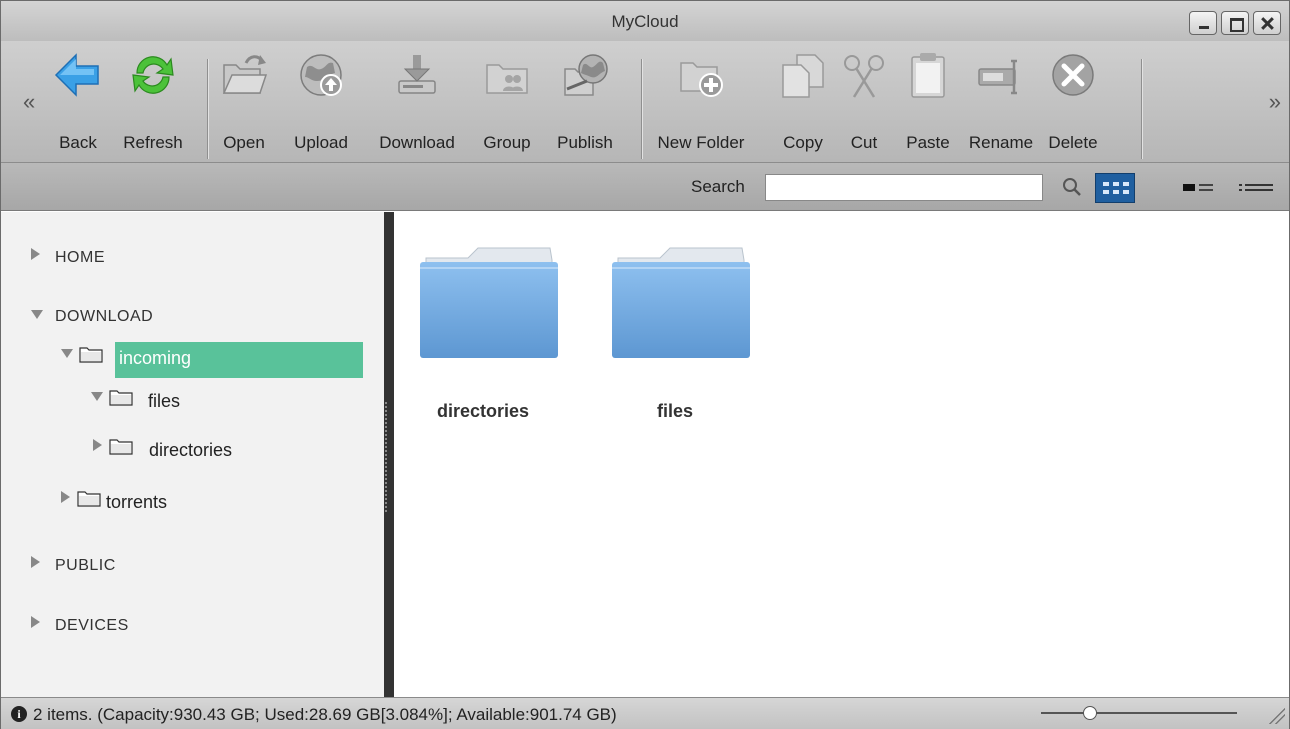  Describe the element at coordinates (928, 75) in the screenshot. I see `clipboard-icon` at that location.